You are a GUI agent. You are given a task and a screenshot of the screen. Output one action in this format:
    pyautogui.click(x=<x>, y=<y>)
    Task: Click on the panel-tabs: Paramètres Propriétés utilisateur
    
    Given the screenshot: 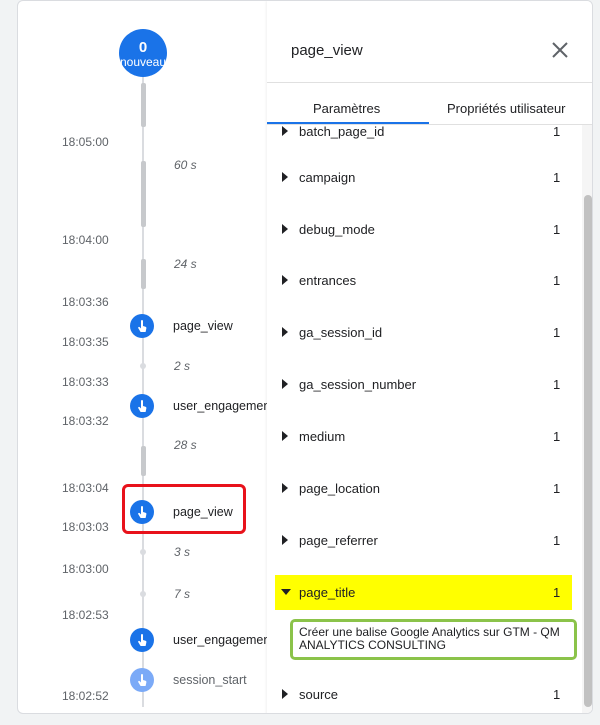 What is the action you would take?
    pyautogui.click(x=429, y=104)
    